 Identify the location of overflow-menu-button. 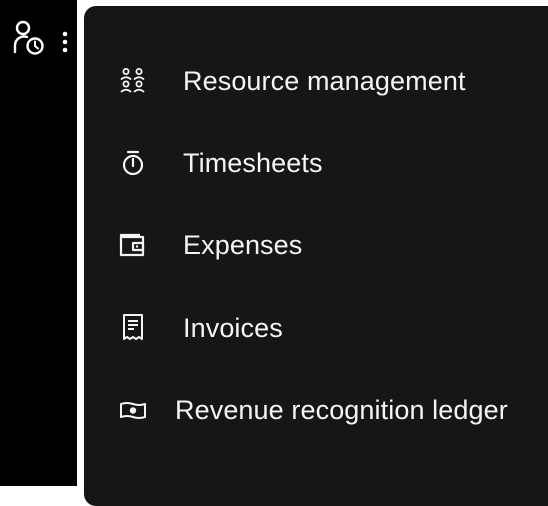
(65, 42).